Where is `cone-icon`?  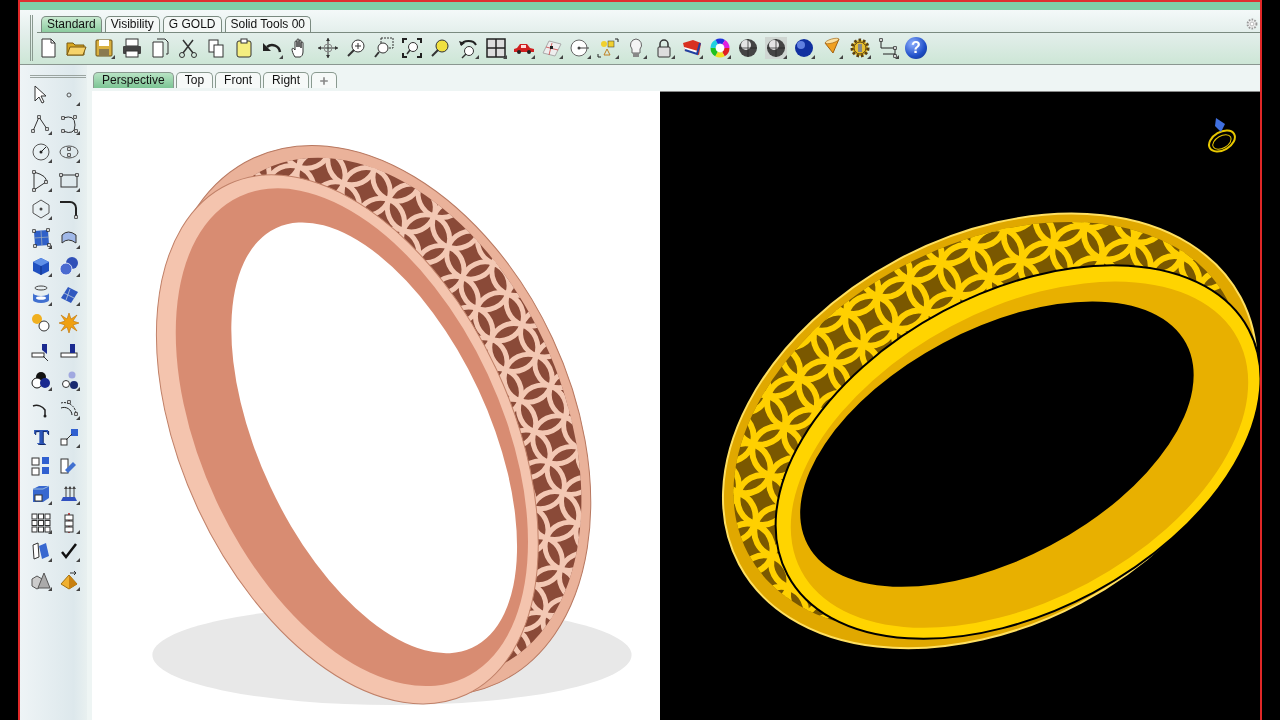 cone-icon is located at coordinates (832, 48).